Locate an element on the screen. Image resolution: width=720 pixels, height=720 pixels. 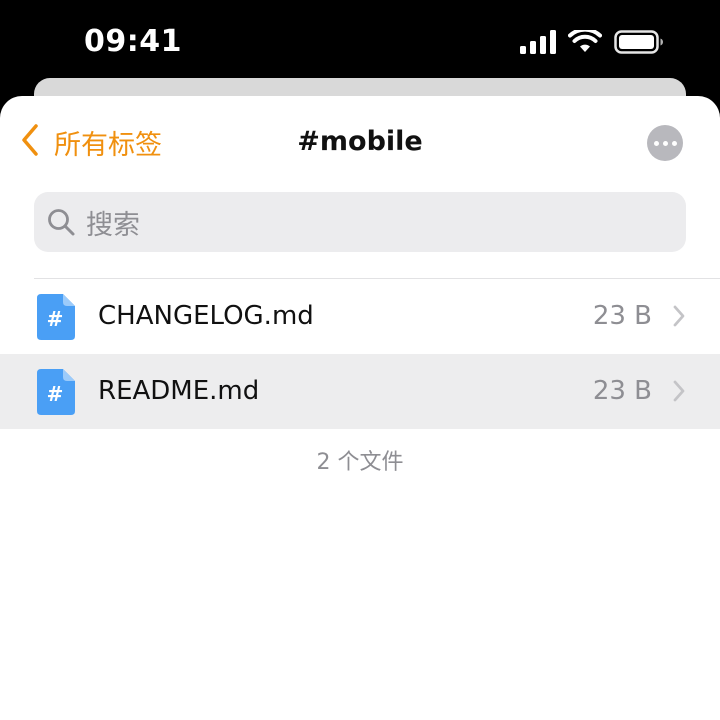
navigation-bar: 所有标签 #mobile is located at coordinates (360, 143).